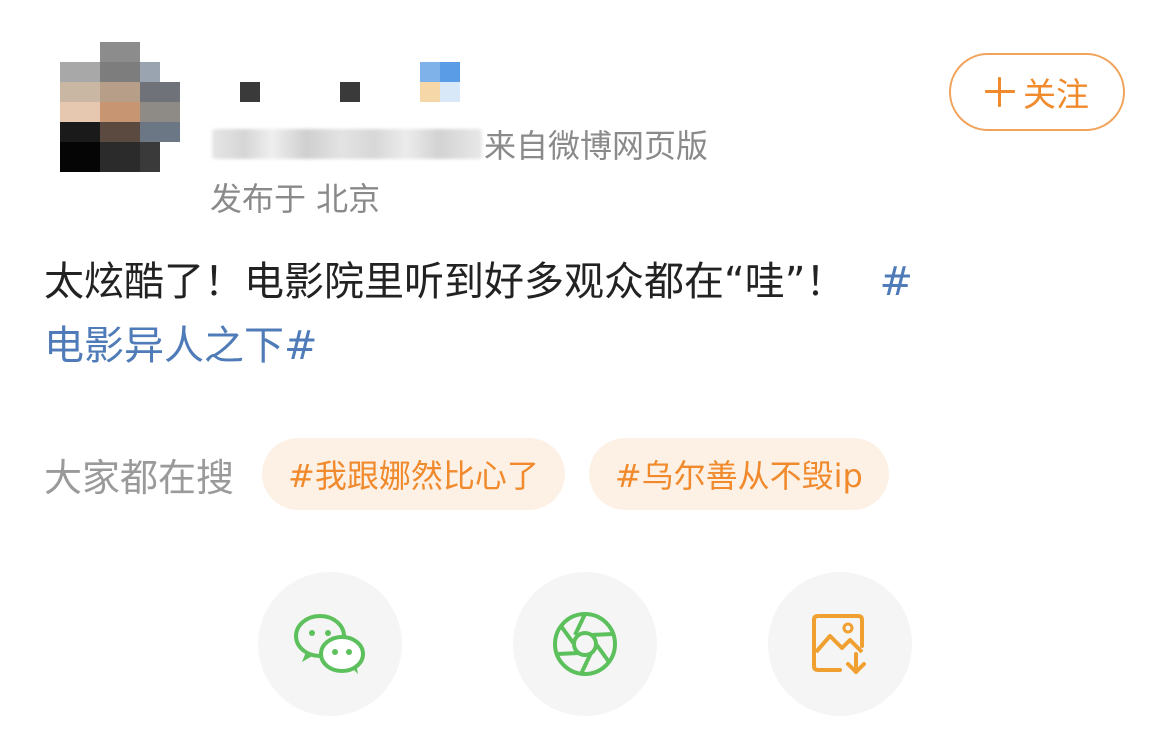 Image resolution: width=1170 pixels, height=753 pixels. I want to click on post-text: 太炫酷了！电影院里听到好多观众都在“哇”！, so click(445, 282).